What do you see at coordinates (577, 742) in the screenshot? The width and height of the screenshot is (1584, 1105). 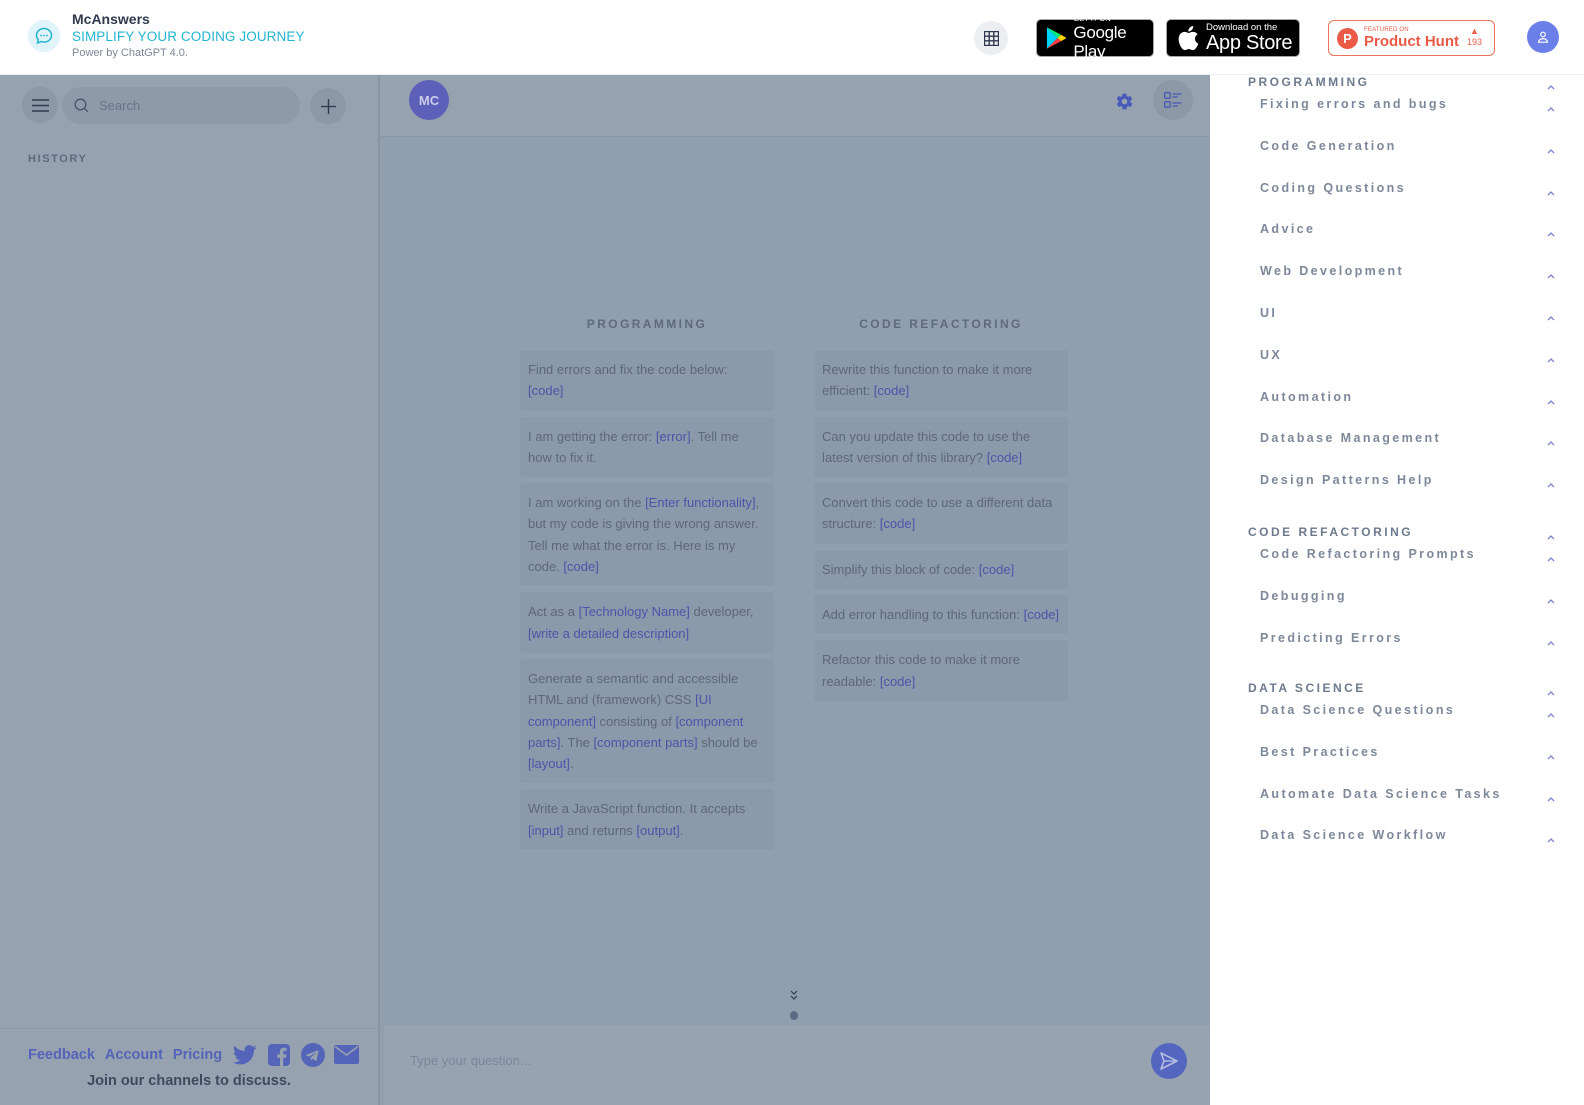 I see `prompt-text: . The` at bounding box center [577, 742].